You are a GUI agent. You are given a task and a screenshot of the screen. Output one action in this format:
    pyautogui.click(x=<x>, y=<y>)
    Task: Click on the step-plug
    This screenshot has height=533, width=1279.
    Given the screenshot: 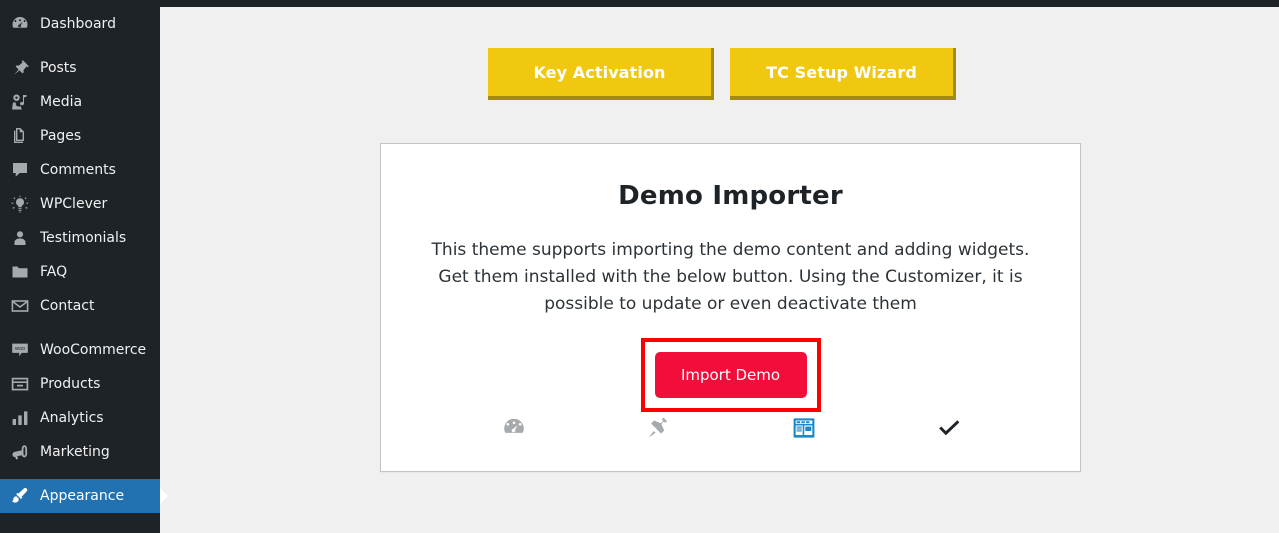 What is the action you would take?
    pyautogui.click(x=658, y=428)
    